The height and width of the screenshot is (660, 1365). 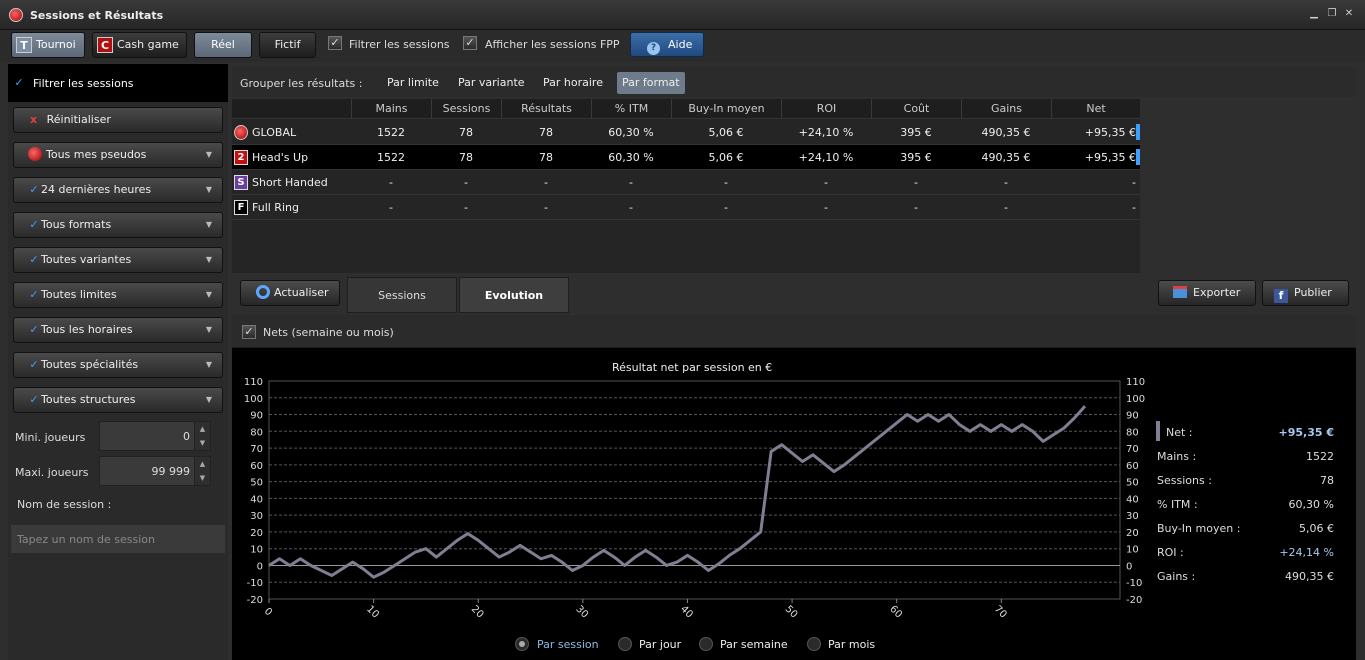 What do you see at coordinates (118, 365) in the screenshot?
I see `specialites-dropdown: ✓ Toutes spécialités ▼` at bounding box center [118, 365].